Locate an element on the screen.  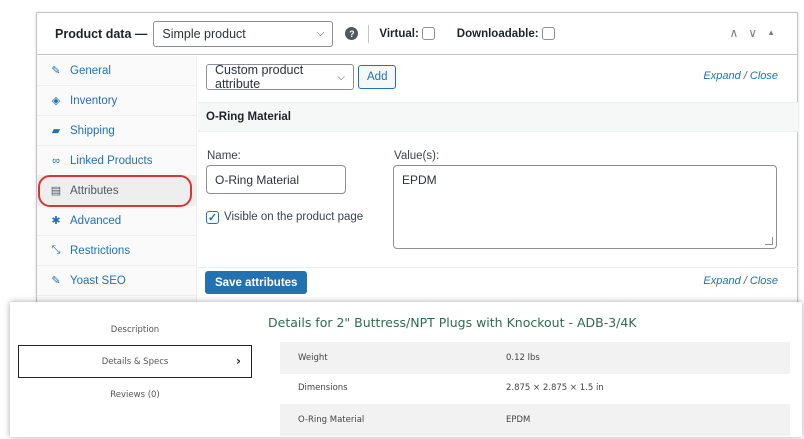
spec-value: EPDM is located at coordinates (518, 420).